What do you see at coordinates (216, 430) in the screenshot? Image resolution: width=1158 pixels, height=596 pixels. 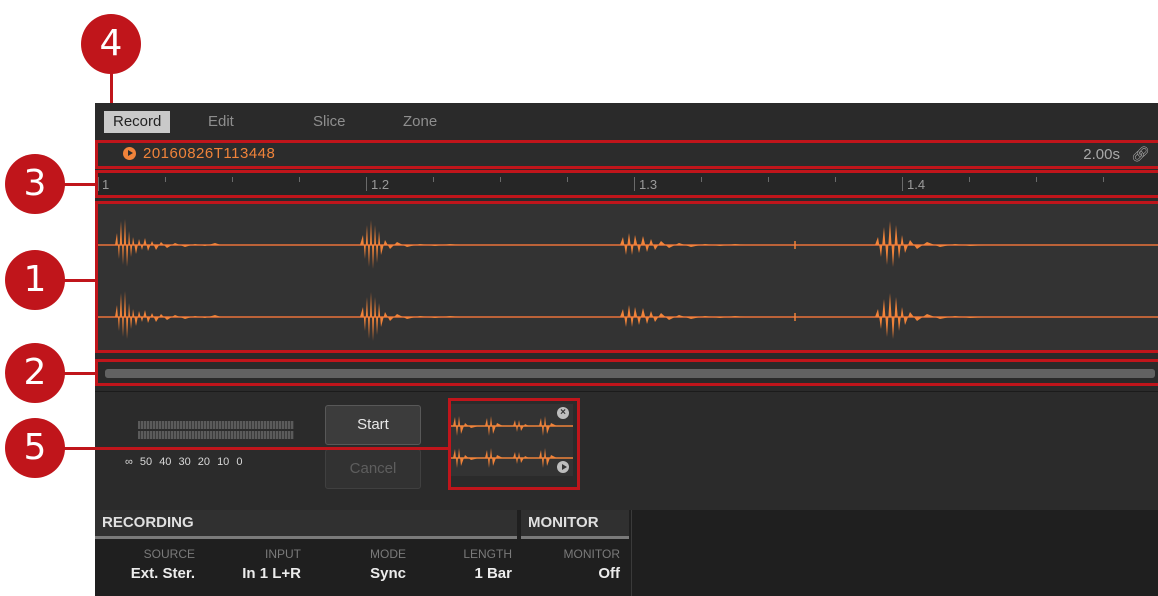 I see `level-meter` at bounding box center [216, 430].